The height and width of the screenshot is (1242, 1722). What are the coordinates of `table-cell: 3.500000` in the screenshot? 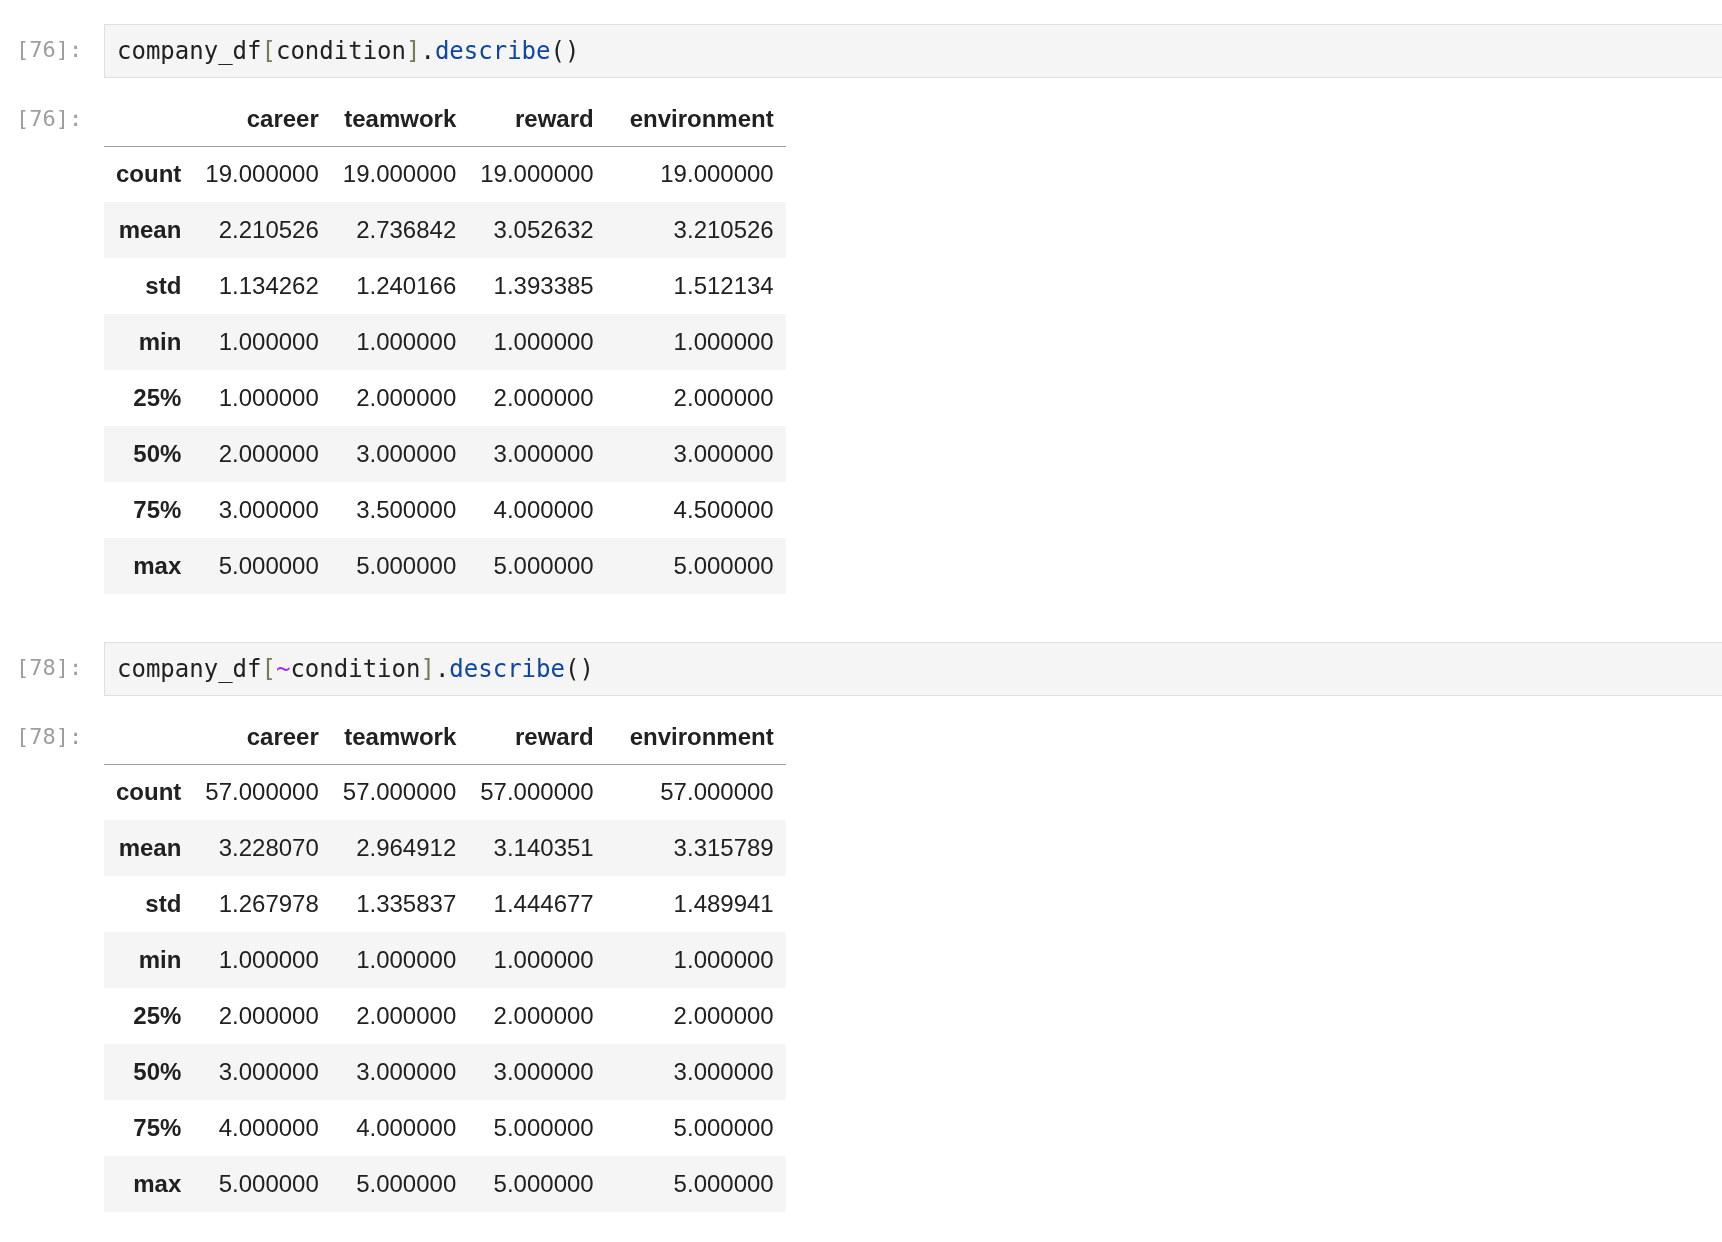 It's located at (399, 510).